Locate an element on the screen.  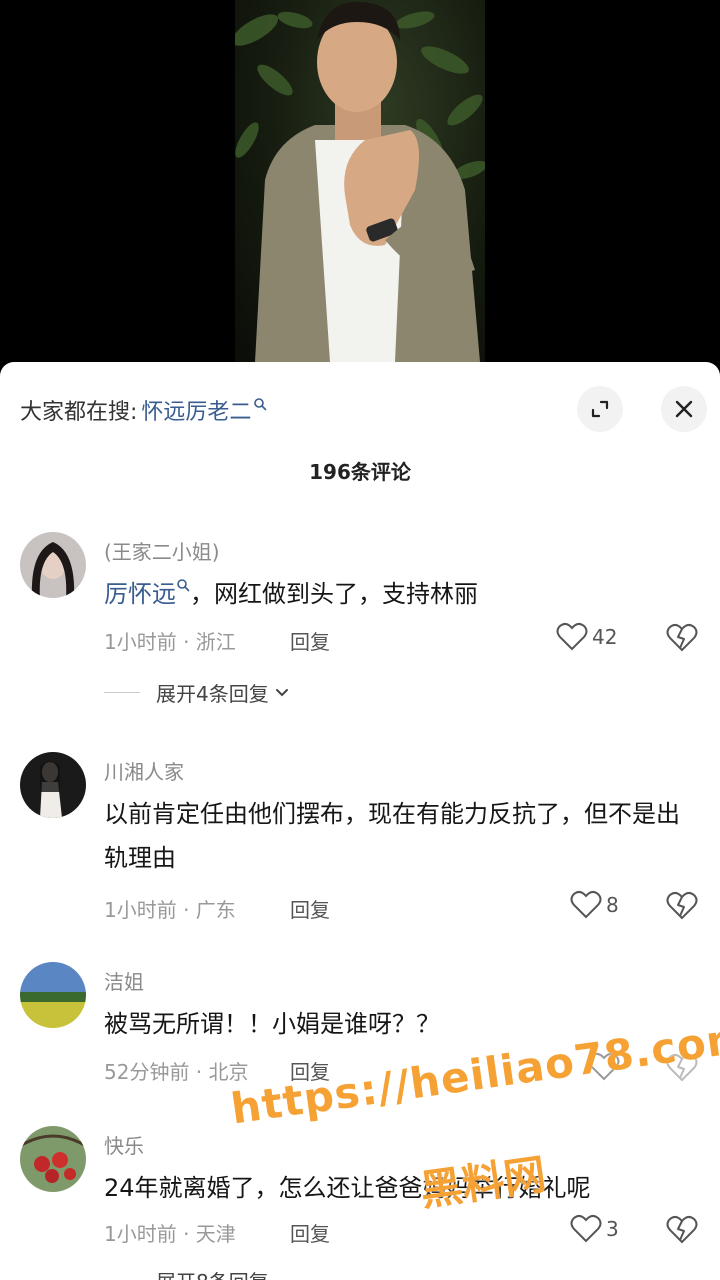
close-icon is located at coordinates (684, 409).